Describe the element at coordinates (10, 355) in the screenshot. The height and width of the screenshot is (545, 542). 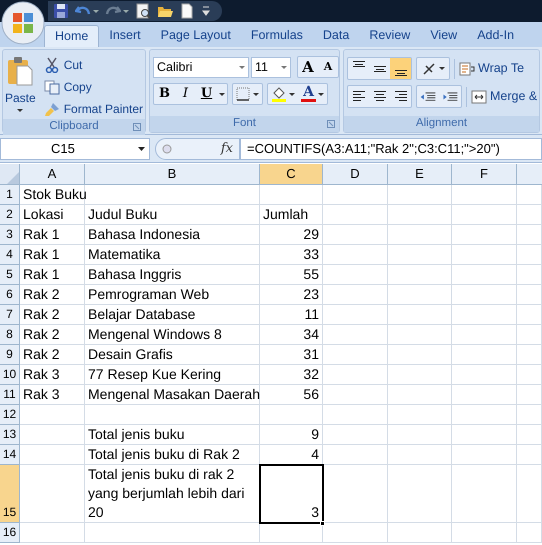
I see `row-header: 9` at that location.